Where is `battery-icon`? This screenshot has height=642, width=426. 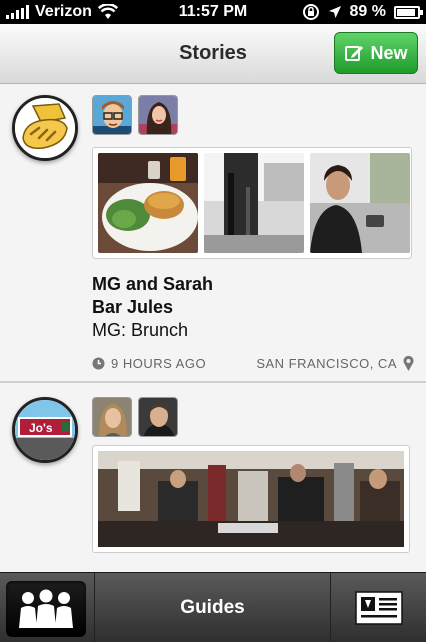
battery-icon is located at coordinates (408, 12).